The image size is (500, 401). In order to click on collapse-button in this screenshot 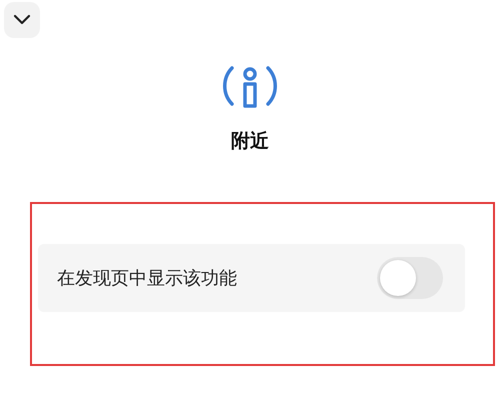, I will do `click(22, 20)`.